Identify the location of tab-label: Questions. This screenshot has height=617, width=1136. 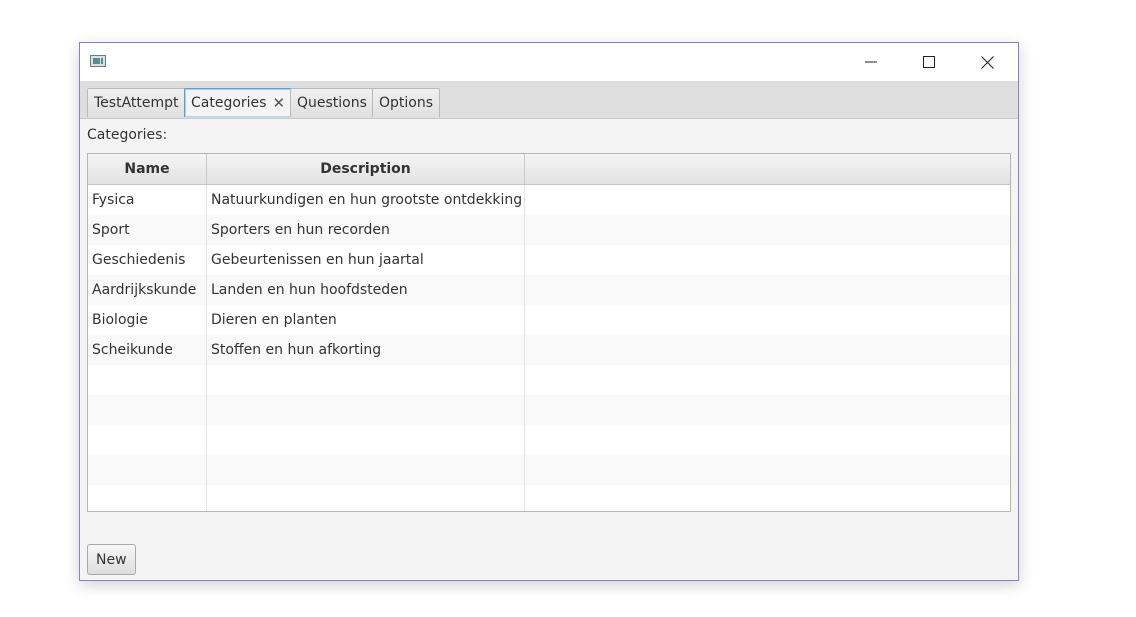
(332, 103).